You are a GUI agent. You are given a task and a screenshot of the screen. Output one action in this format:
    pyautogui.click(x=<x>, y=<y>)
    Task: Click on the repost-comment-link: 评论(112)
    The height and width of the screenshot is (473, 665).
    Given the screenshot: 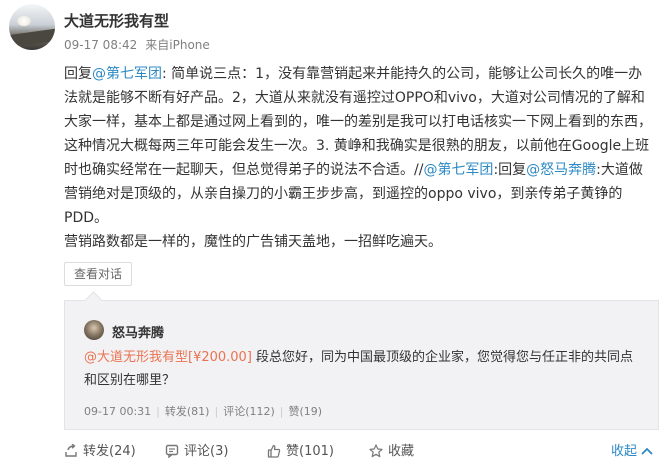 What is the action you would take?
    pyautogui.click(x=249, y=411)
    